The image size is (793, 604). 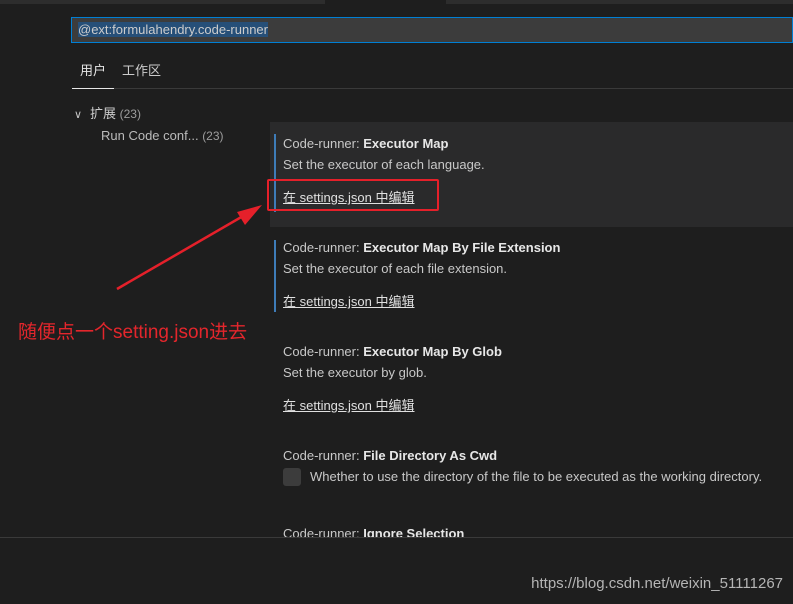 I want to click on search-value: @ext:formulahendry.code-runner, so click(x=173, y=29).